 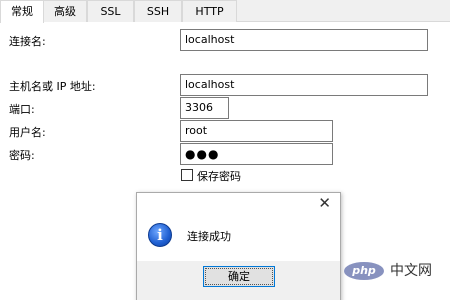 I want to click on username-label: 用户名:, so click(x=27, y=132).